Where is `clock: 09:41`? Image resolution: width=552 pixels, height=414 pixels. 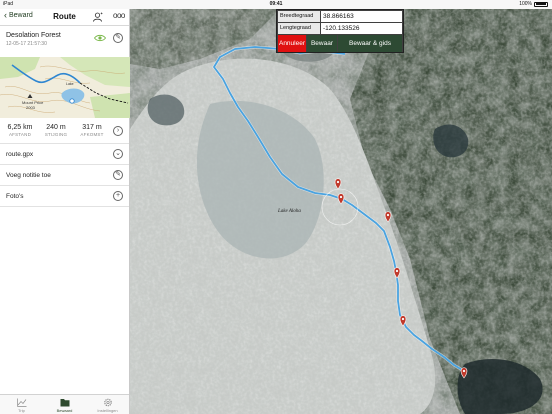 clock: 09:41 is located at coordinates (276, 4).